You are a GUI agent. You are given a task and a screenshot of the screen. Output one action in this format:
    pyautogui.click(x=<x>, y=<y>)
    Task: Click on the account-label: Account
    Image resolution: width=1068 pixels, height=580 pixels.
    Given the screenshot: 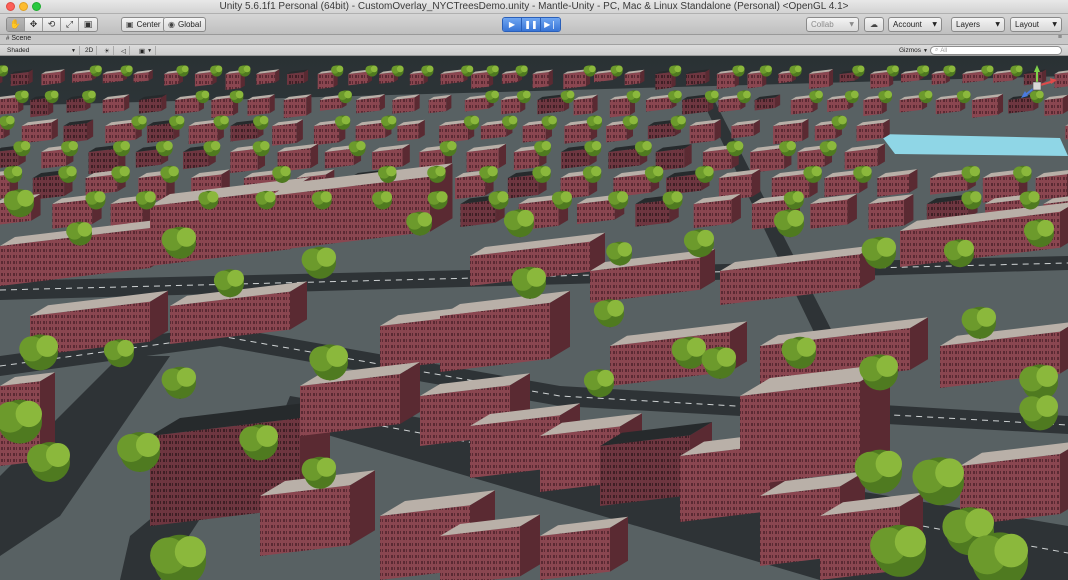 What is the action you would take?
    pyautogui.click(x=907, y=24)
    